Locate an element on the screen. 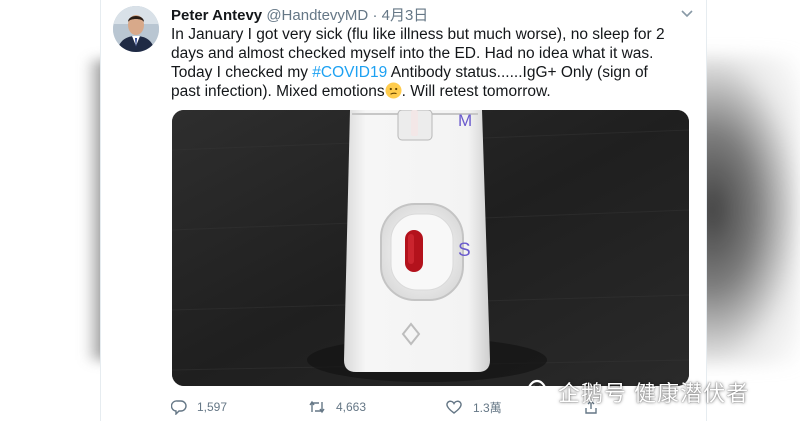 The image size is (800, 421). avatar-photo is located at coordinates (136, 29).